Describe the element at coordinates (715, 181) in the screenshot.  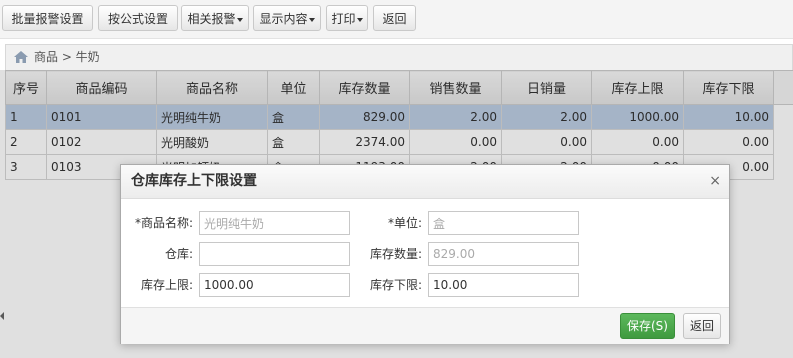
I see `close-icon: ×` at that location.